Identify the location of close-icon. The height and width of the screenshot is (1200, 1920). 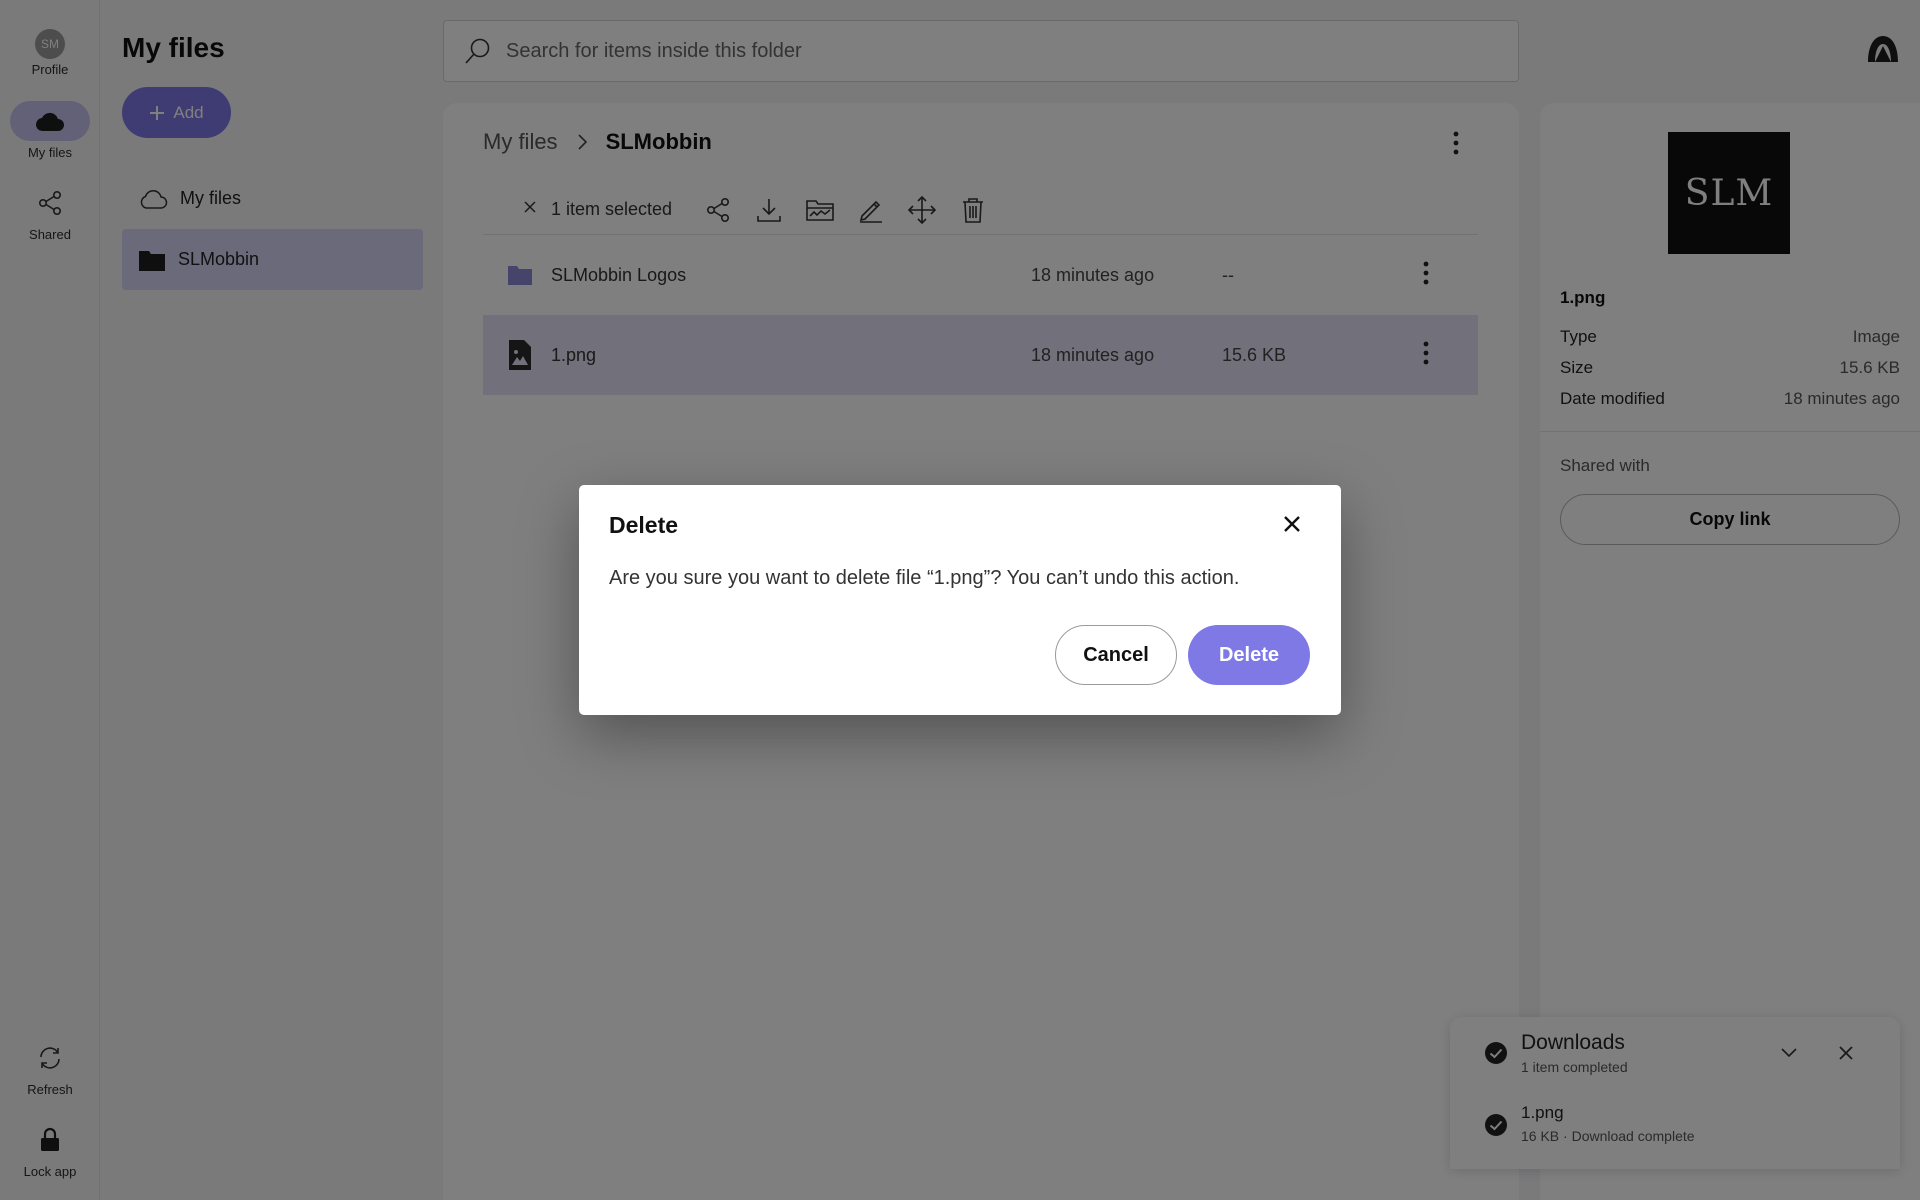
(1292, 524).